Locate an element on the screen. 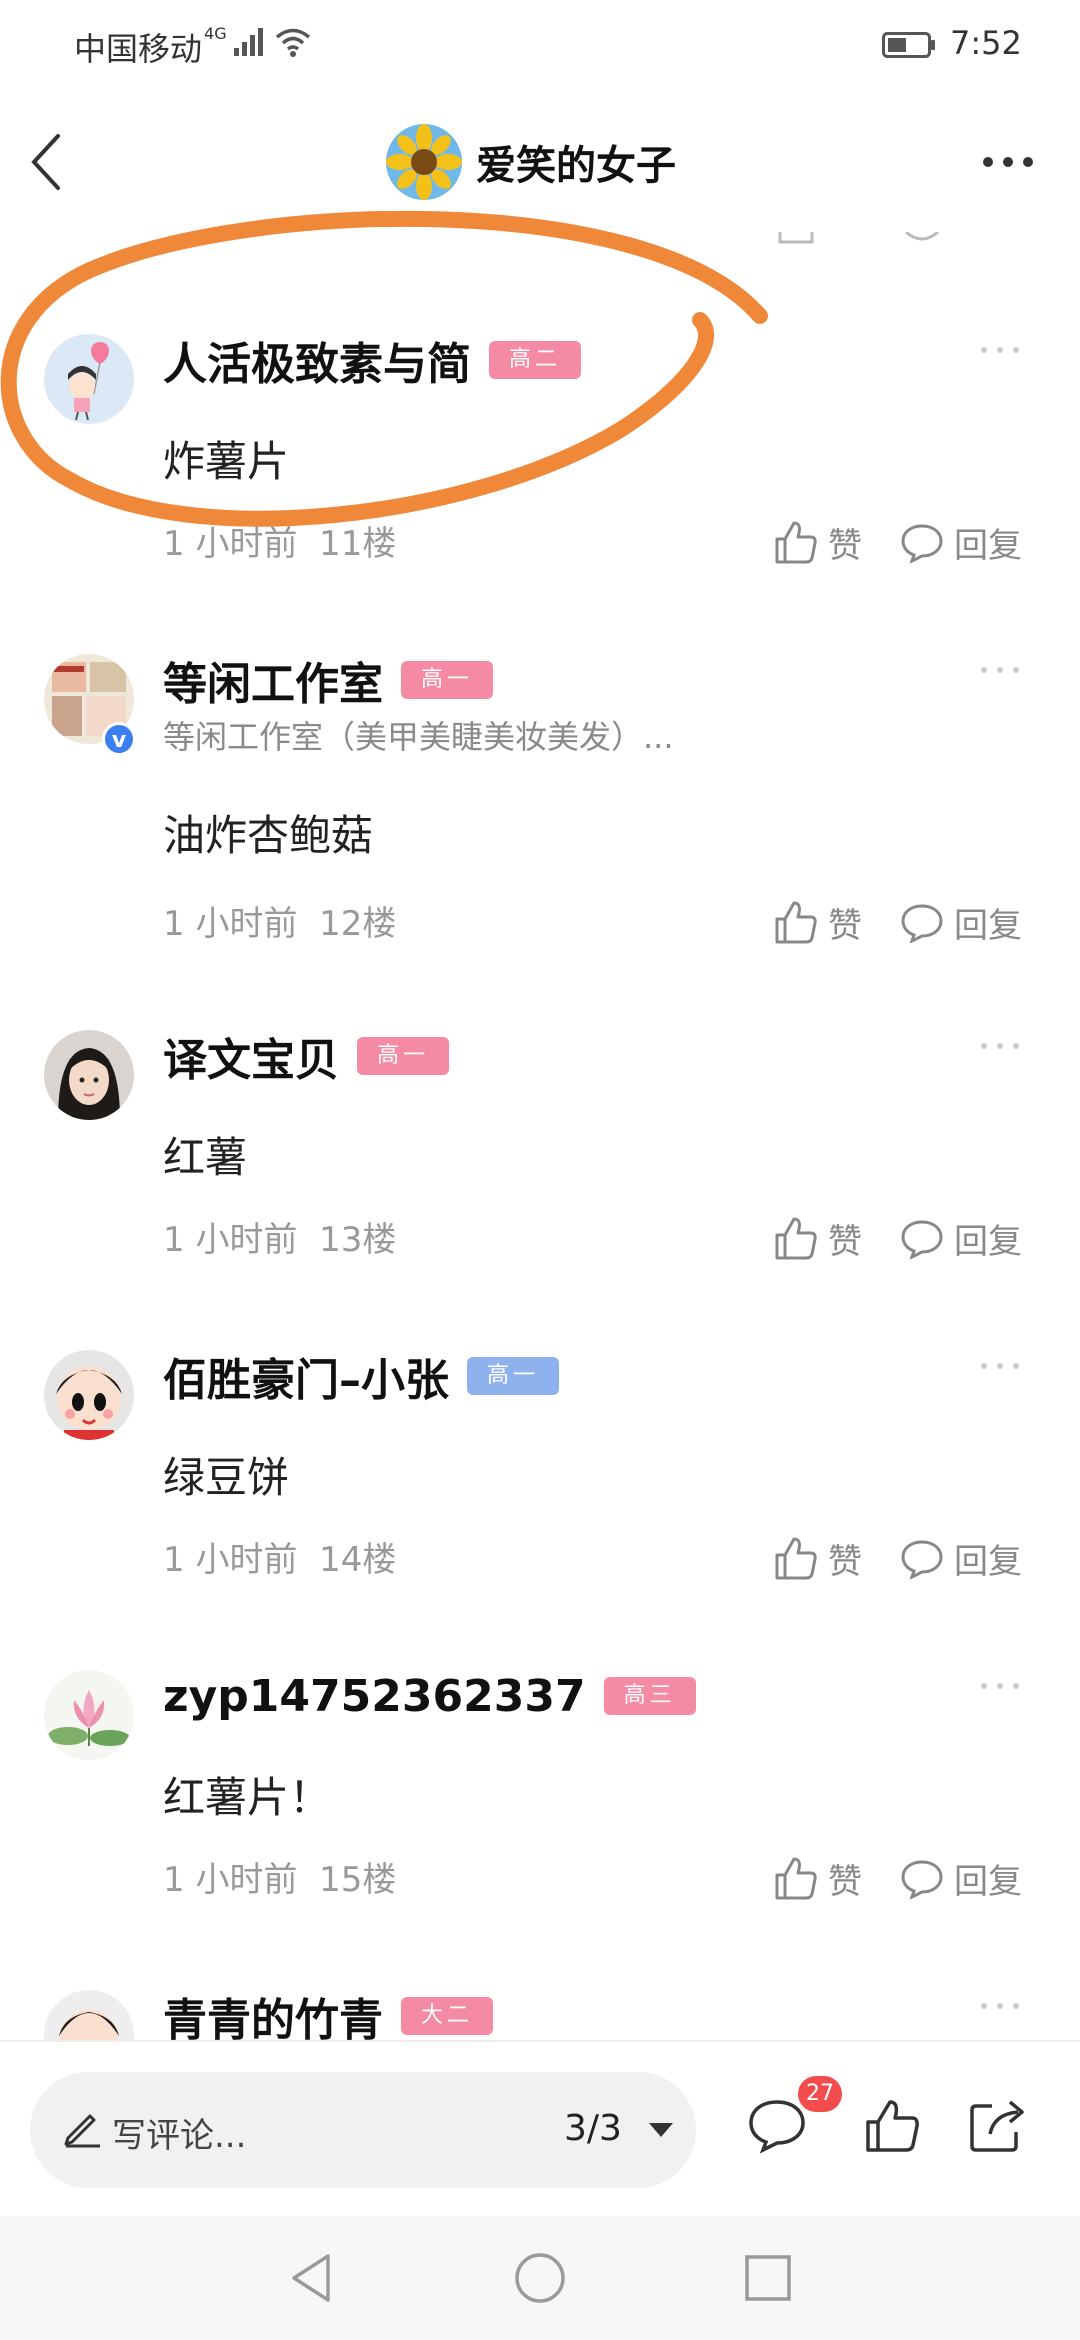 Image resolution: width=1080 pixels, height=2340 pixels. level-badge: 高二 is located at coordinates (535, 360).